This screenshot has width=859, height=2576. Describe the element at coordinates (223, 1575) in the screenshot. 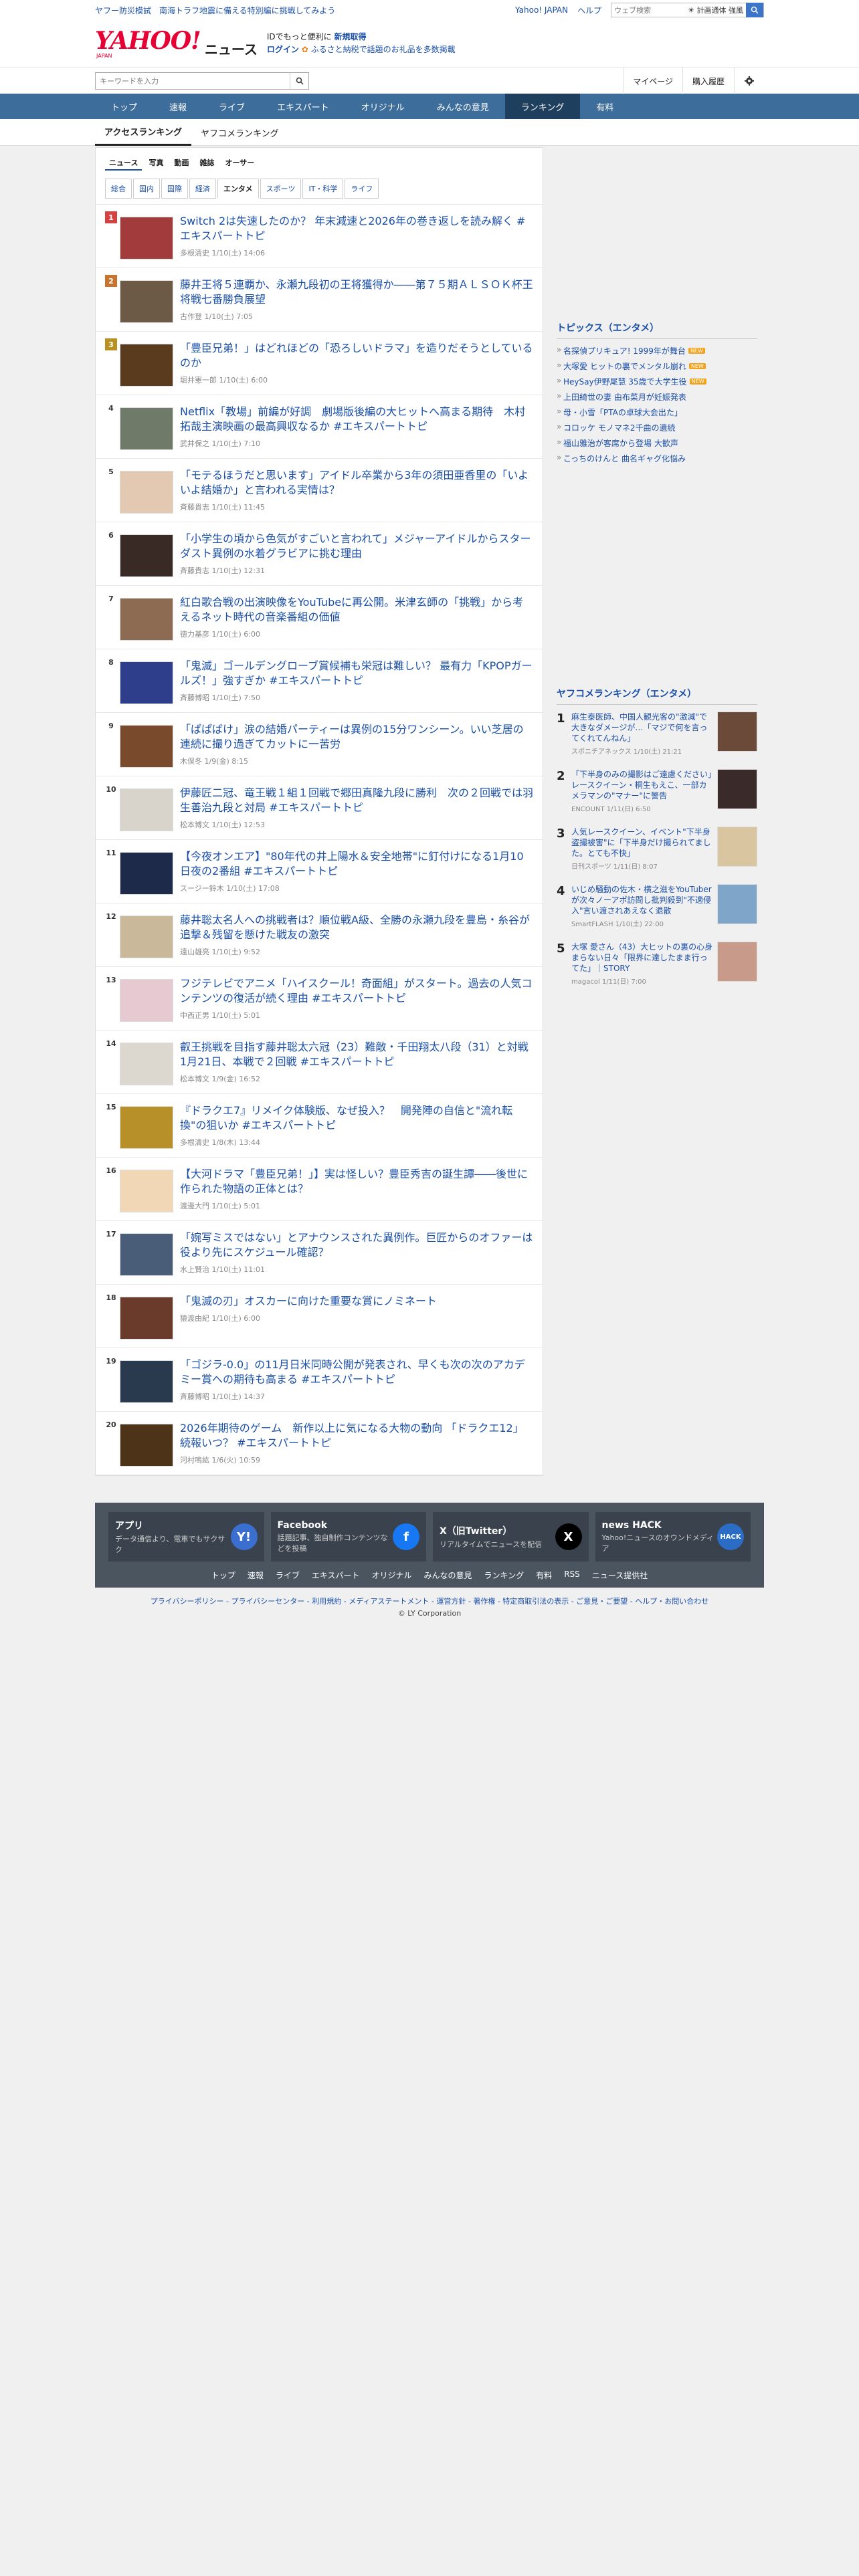

I see `footer-nav-link: トップ` at that location.